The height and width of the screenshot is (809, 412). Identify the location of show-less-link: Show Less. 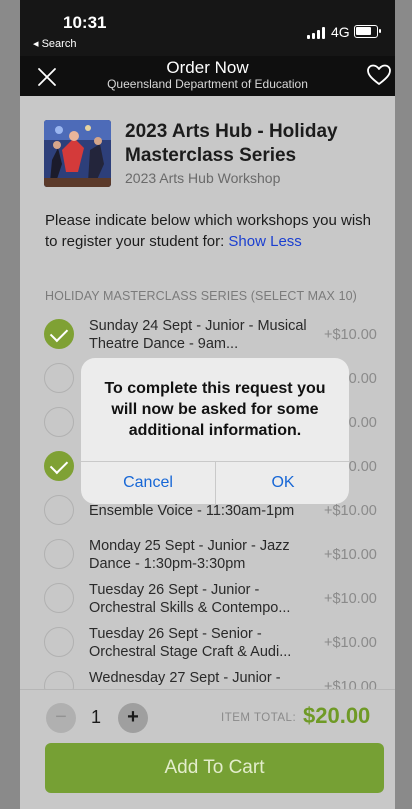
(264, 241).